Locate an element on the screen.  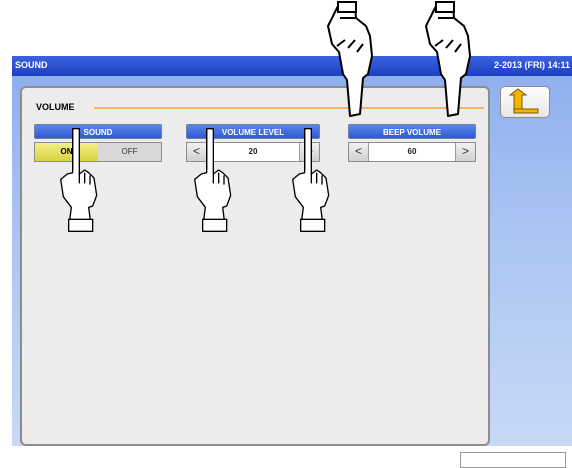
beep-volume-stepper: < 60 > is located at coordinates (412, 152).